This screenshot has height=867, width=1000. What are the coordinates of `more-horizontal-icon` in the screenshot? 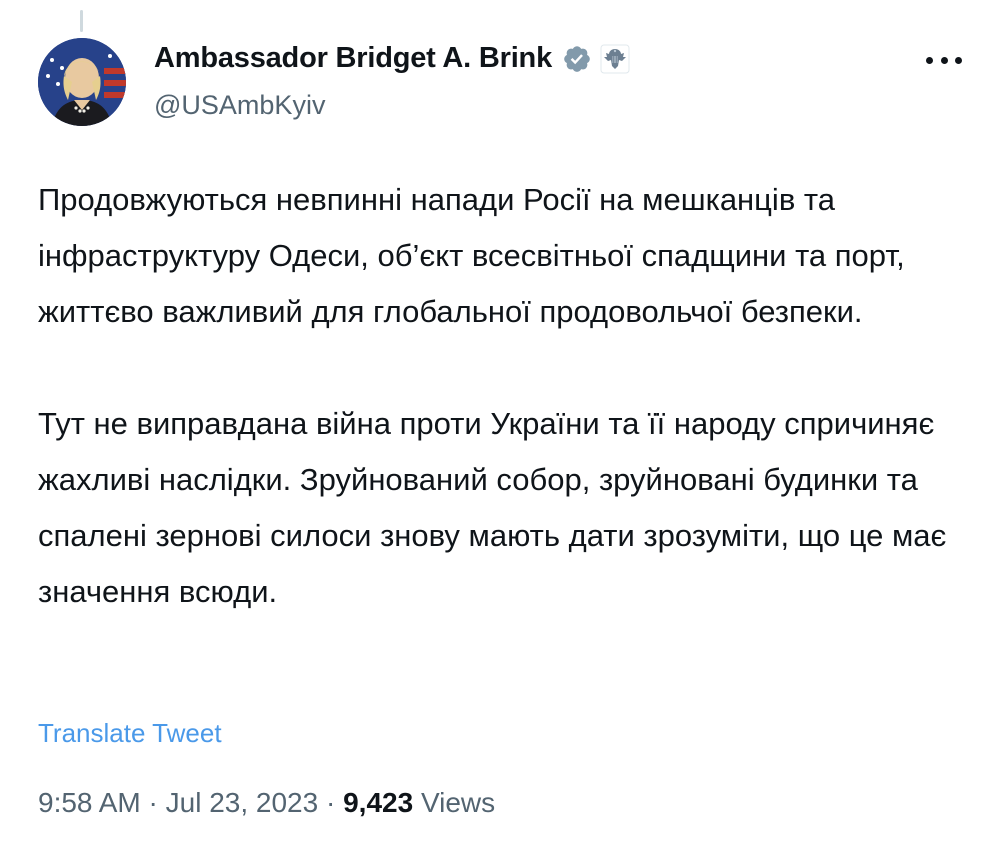 It's located at (944, 60).